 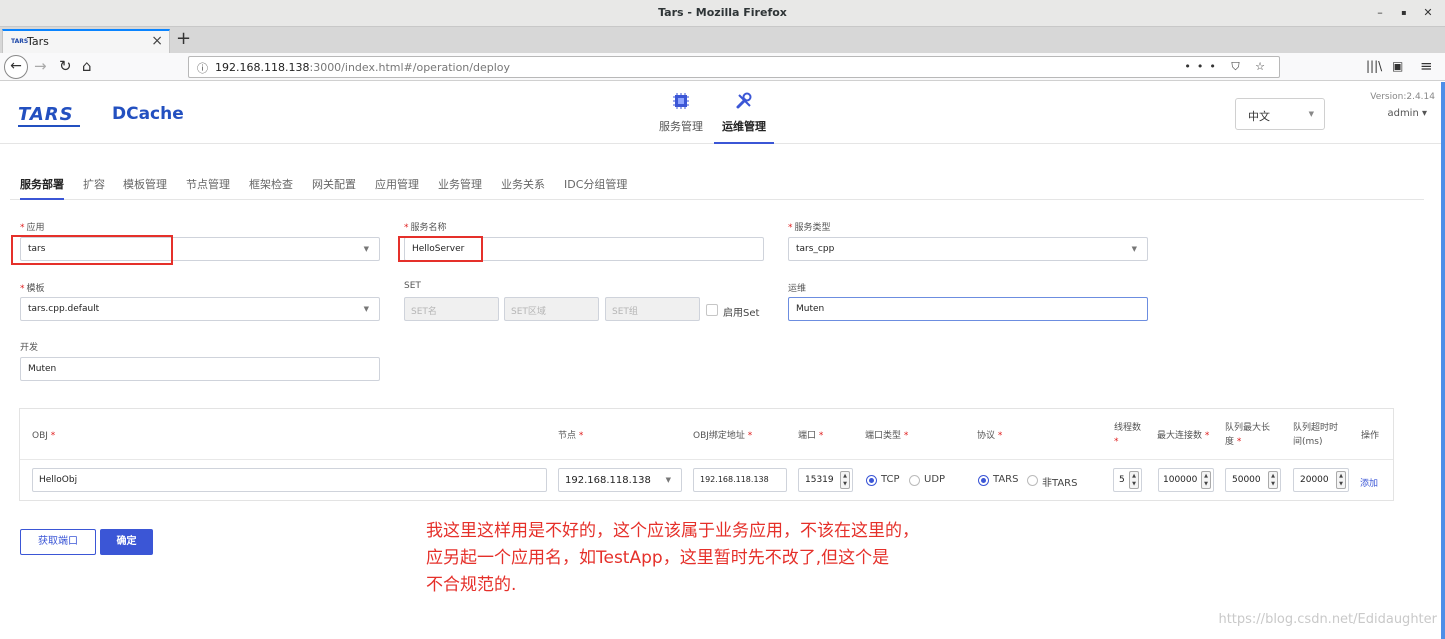 What do you see at coordinates (425, 228) in the screenshot?
I see `server-name-label: * 服务名称` at bounding box center [425, 228].